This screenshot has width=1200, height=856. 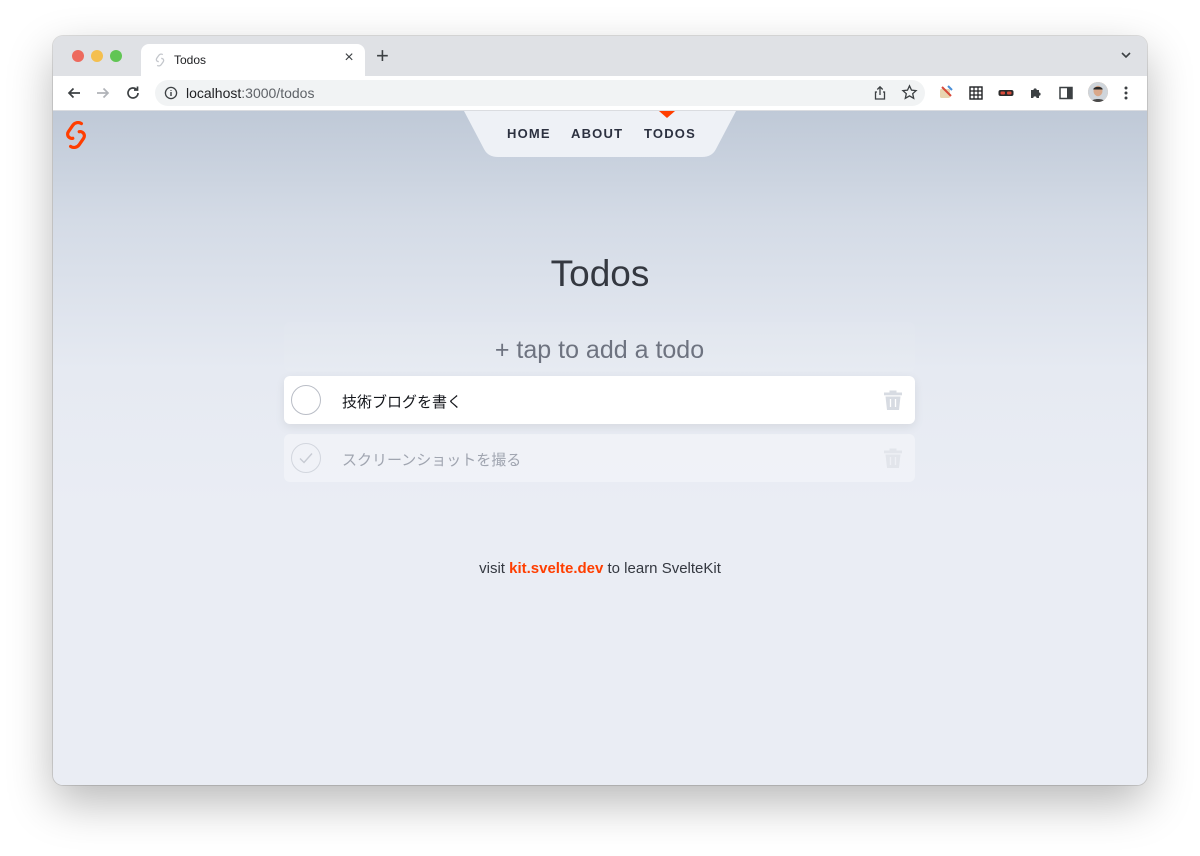 What do you see at coordinates (556, 568) in the screenshot?
I see `kit-svelte-link: kit.svelte.dev` at bounding box center [556, 568].